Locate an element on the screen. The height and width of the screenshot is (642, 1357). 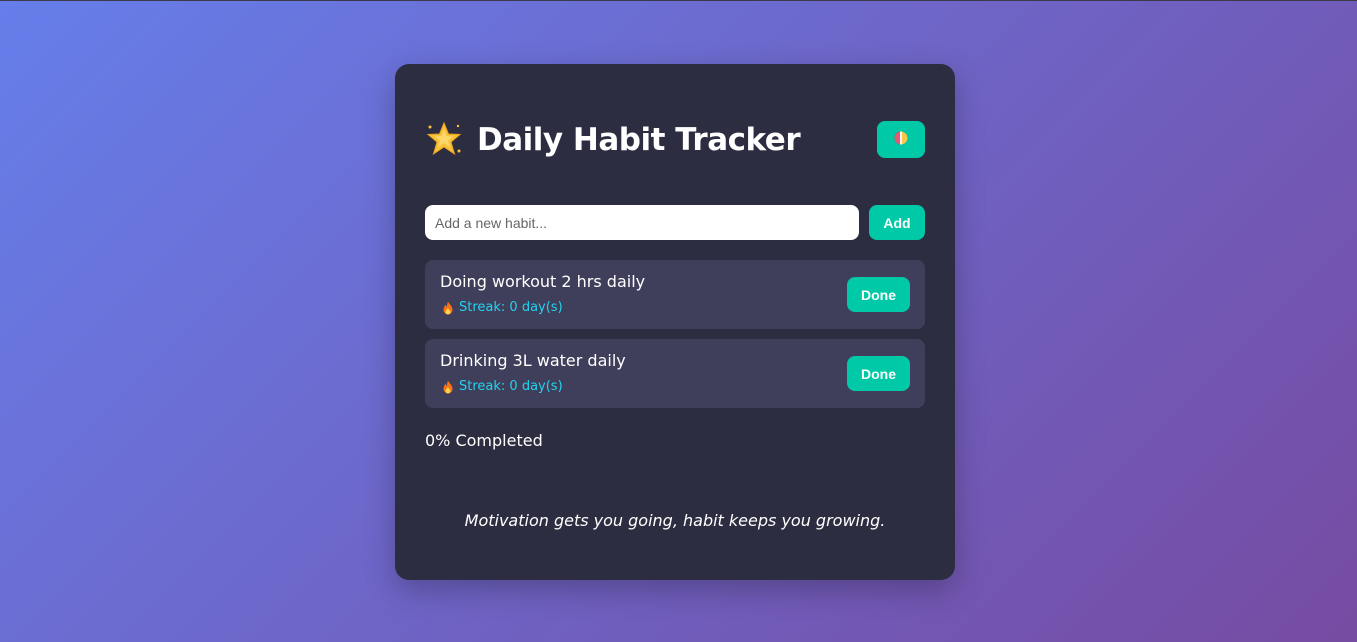
star-icon is located at coordinates (444, 140).